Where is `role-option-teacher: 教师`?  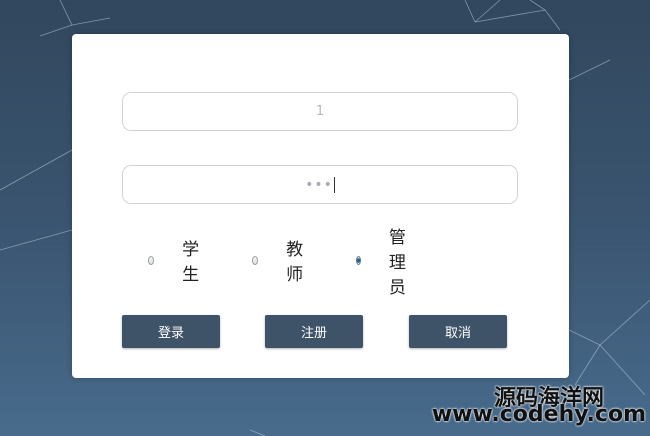 role-option-teacher: 教师 is located at coordinates (279, 262).